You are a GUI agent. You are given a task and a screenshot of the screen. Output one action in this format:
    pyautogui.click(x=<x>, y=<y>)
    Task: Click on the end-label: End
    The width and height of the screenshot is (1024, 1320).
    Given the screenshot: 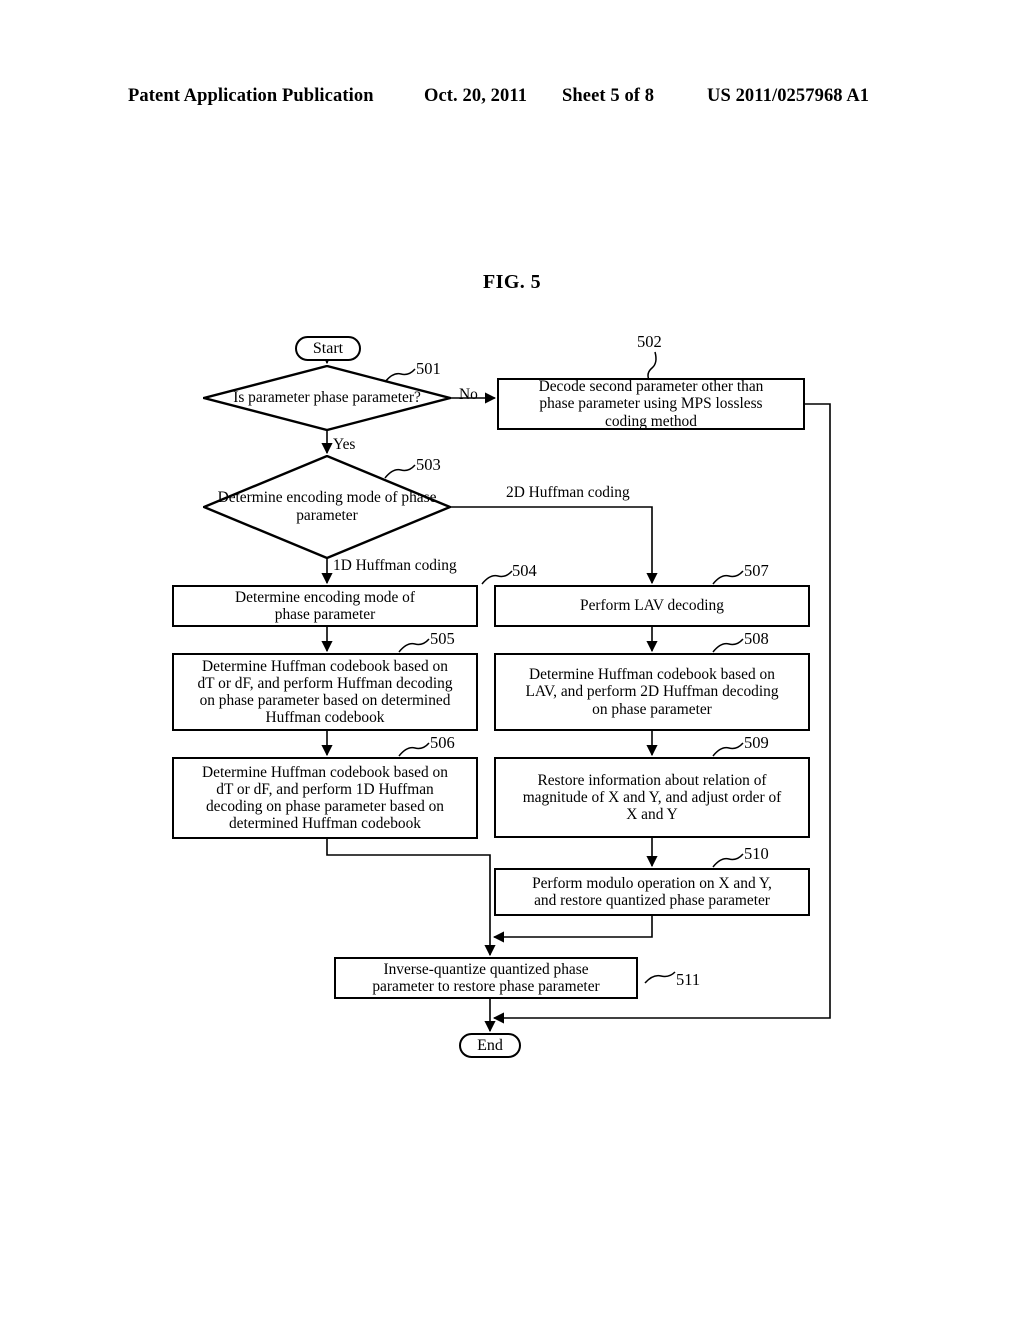 What is the action you would take?
    pyautogui.click(x=490, y=1045)
    